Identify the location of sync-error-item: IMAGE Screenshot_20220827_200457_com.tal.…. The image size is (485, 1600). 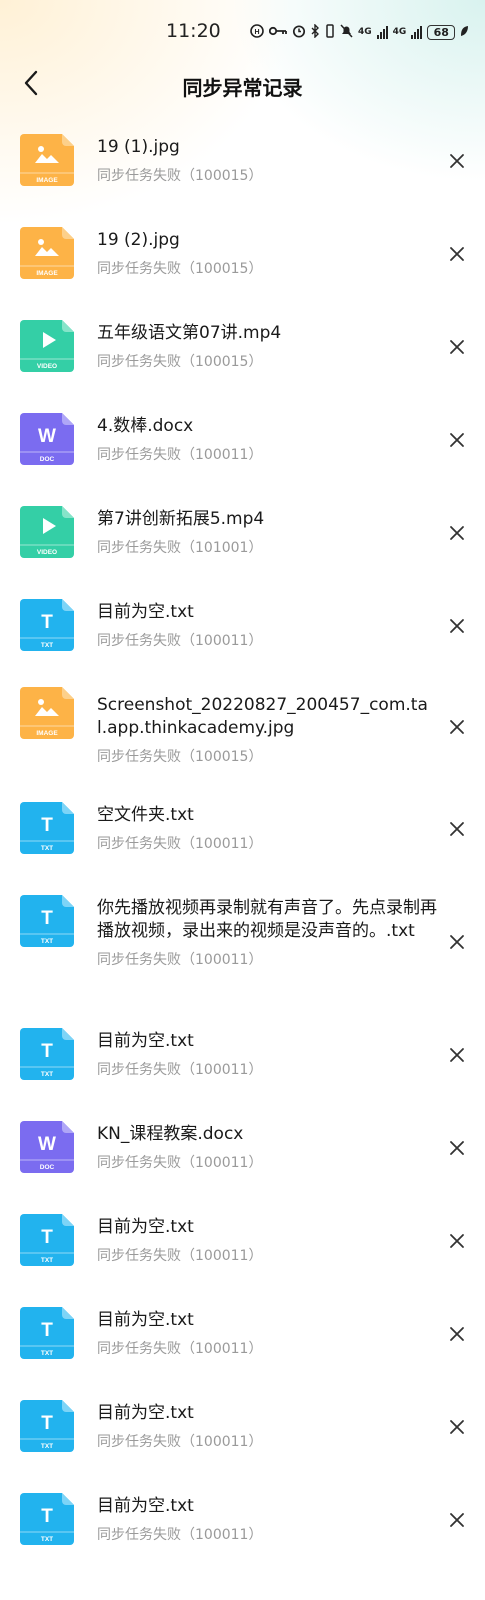
(242, 729).